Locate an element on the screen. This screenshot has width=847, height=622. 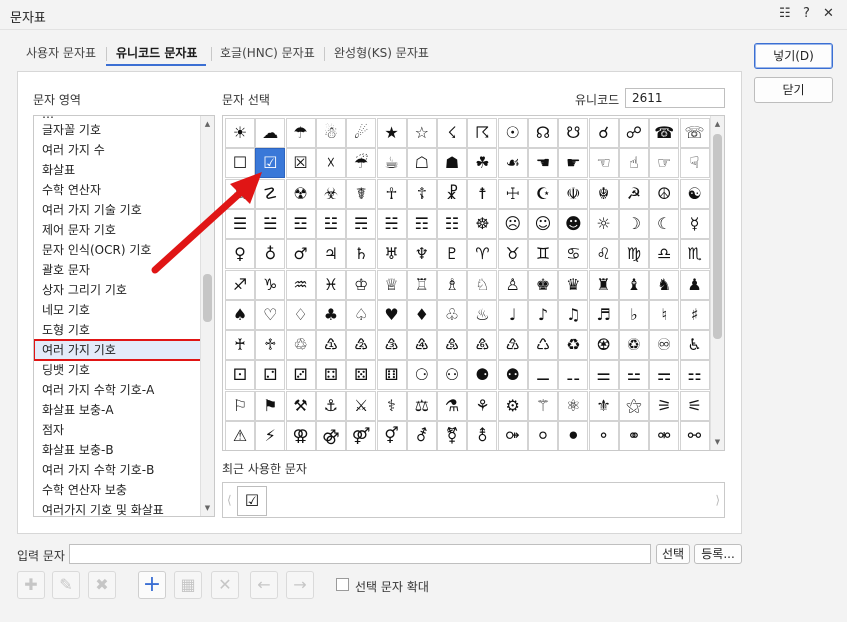
char-cell: ♌ is located at coordinates (603, 254).